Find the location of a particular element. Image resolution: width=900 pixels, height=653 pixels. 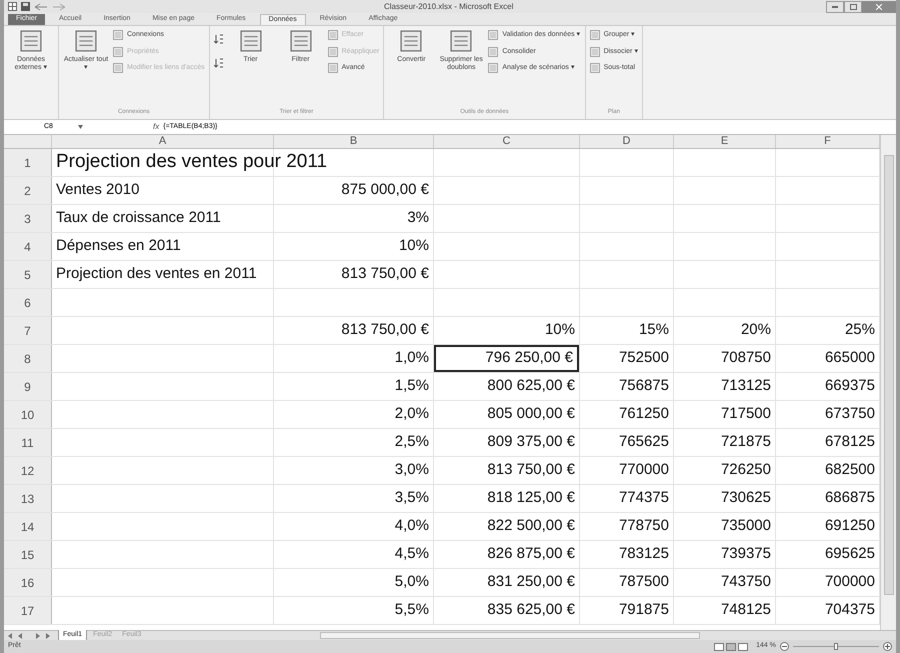

table-cell: 809 375,00 € is located at coordinates (533, 442).